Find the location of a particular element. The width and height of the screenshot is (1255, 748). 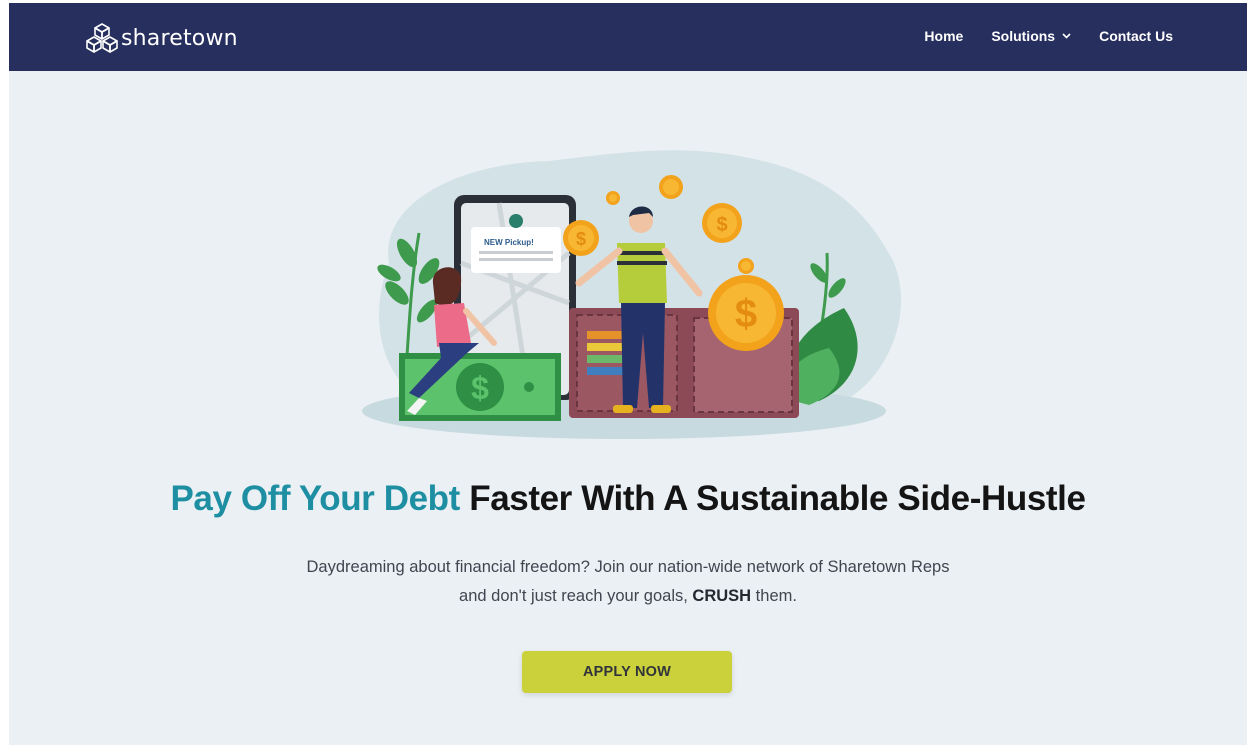

subtitle-emphasis: CRUSH is located at coordinates (722, 596).